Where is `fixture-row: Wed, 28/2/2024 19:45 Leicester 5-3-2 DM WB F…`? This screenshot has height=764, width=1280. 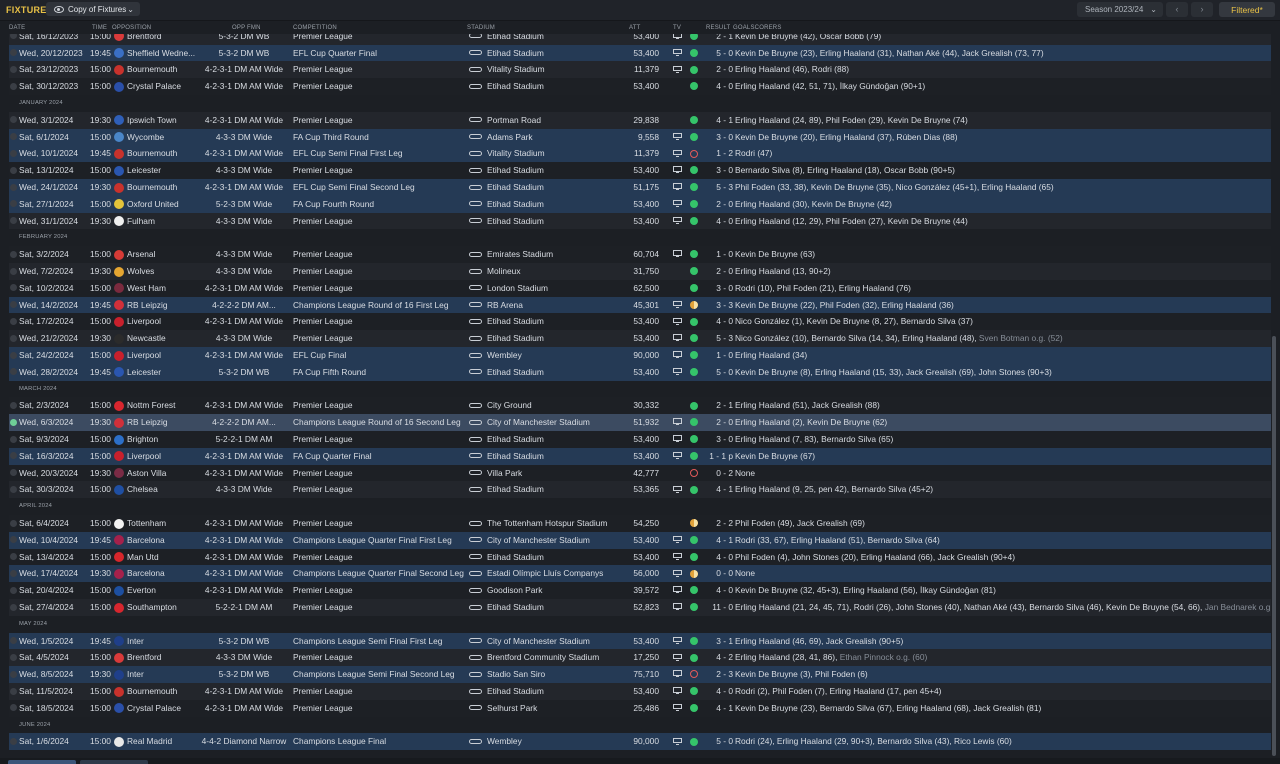
fixture-row: Wed, 28/2/2024 19:45 Leicester 5-3-2 DM WB F… is located at coordinates (640, 372).